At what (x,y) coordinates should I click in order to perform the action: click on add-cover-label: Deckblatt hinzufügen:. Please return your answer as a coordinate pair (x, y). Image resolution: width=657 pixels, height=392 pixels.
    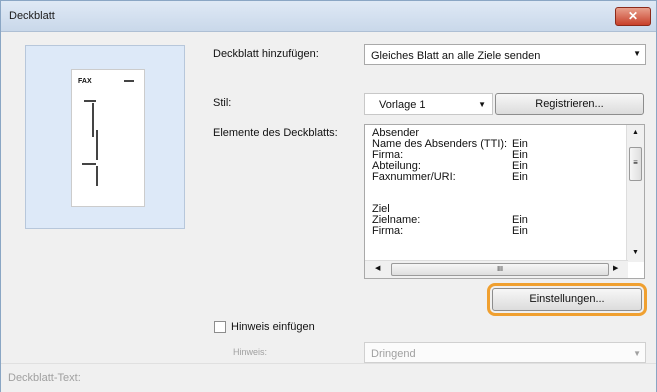
    Looking at the image, I should click on (266, 54).